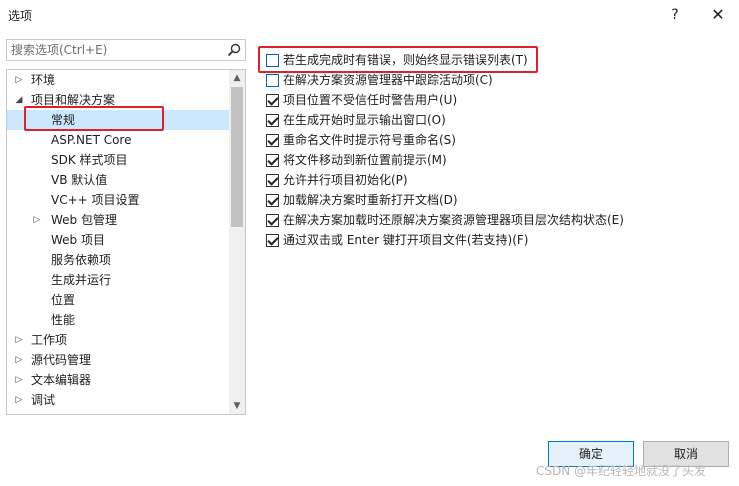 Image resolution: width=739 pixels, height=486 pixels. Describe the element at coordinates (118, 120) in the screenshot. I see `tree-item: 常规` at that location.